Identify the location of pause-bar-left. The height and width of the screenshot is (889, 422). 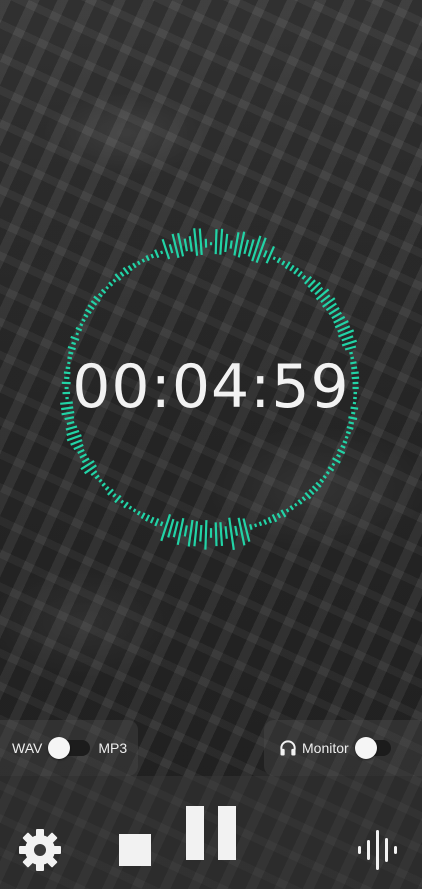
(195, 833).